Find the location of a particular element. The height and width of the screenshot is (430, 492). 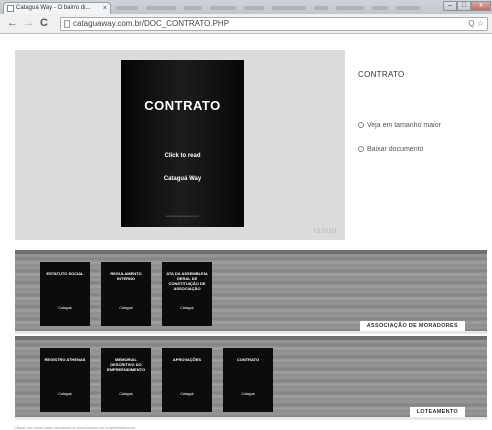

document-title: CONTRATO is located at coordinates (381, 74).